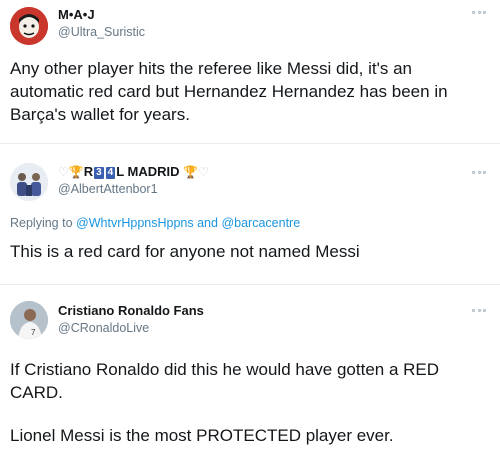  What do you see at coordinates (88, 171) in the screenshot?
I see `name-prefix: R` at bounding box center [88, 171].